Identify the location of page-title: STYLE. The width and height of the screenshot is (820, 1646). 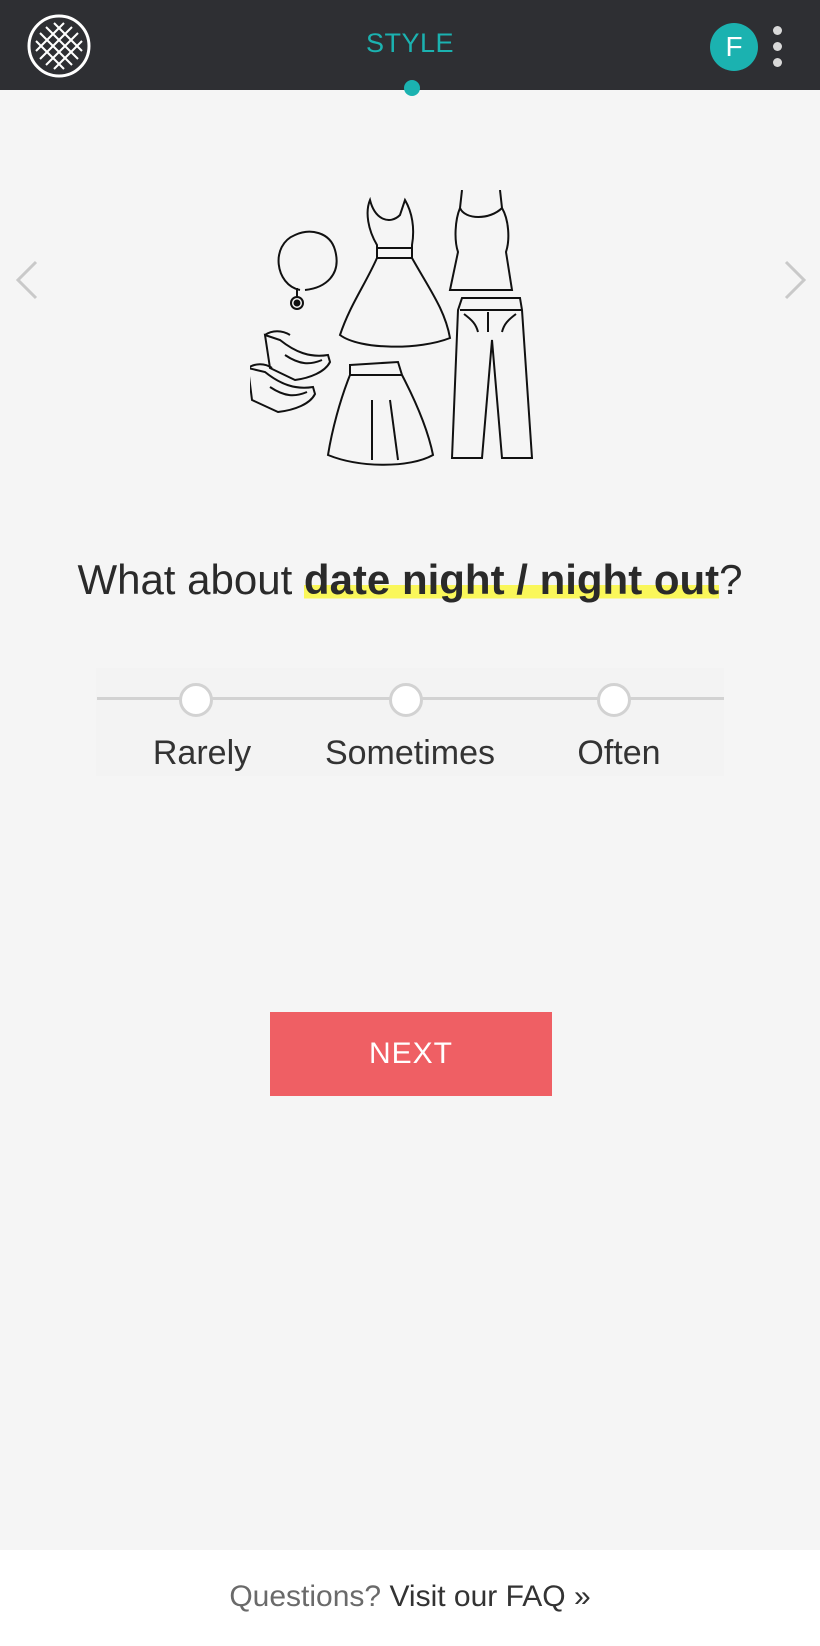
(410, 43).